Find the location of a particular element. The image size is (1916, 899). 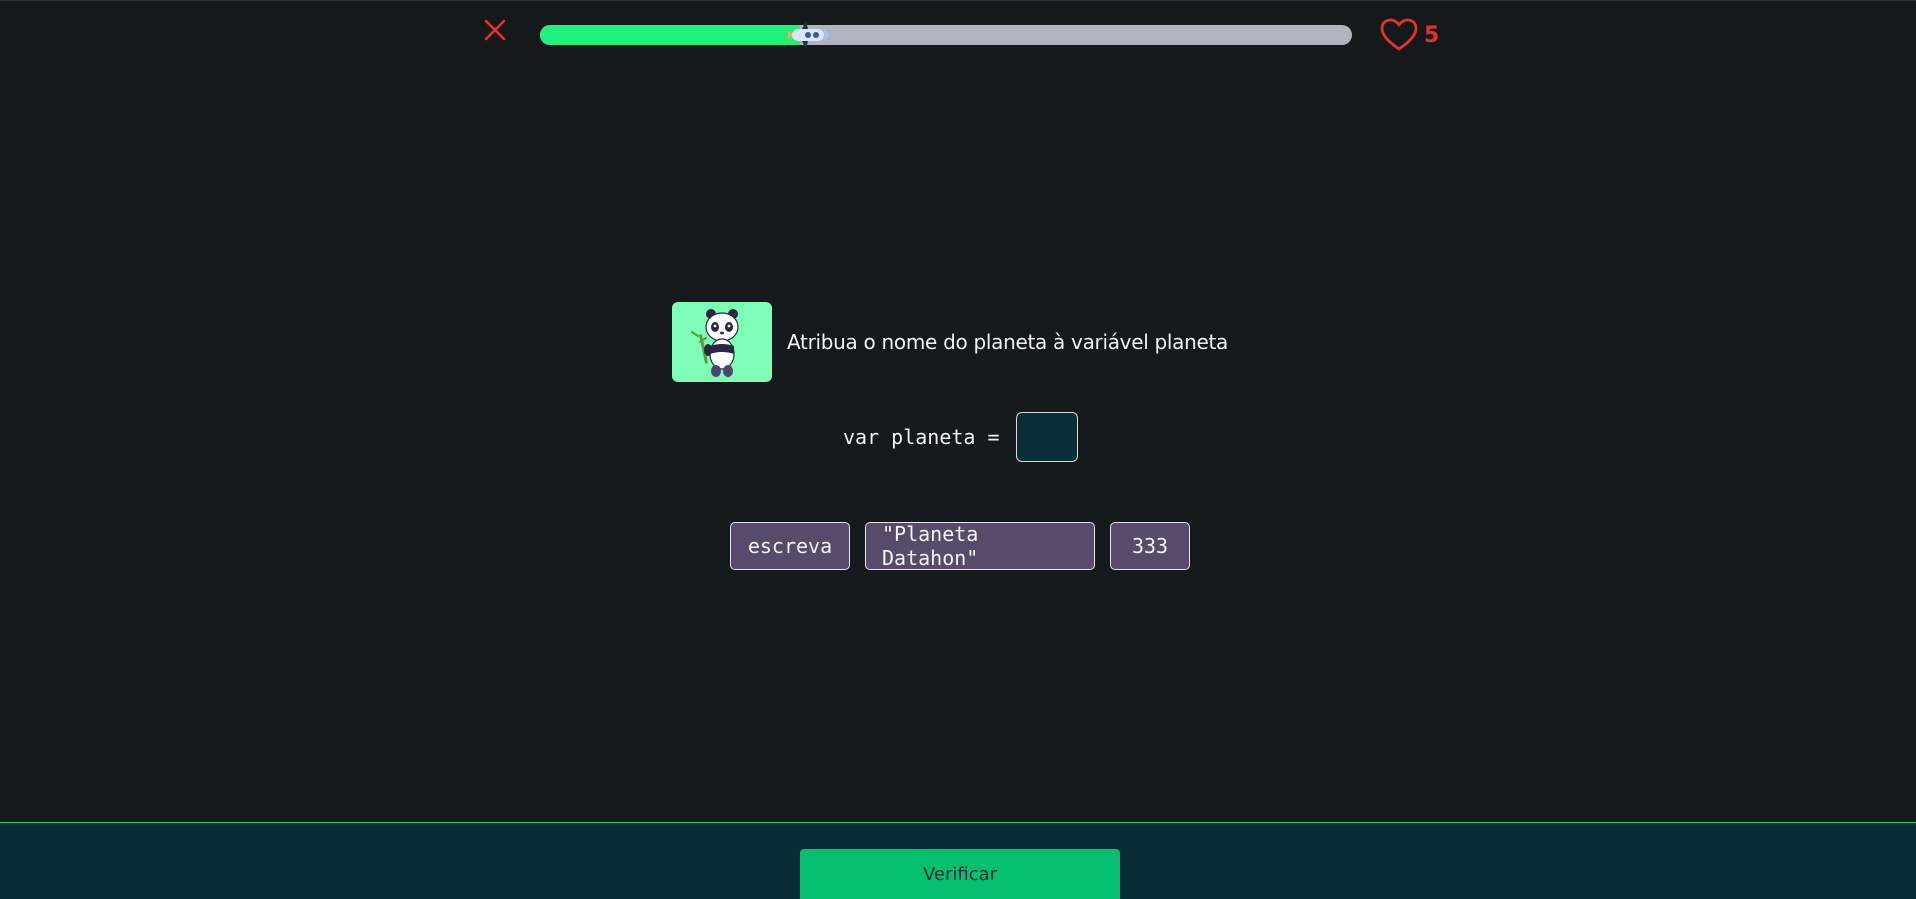

lives-count: 5 is located at coordinates (1432, 35).